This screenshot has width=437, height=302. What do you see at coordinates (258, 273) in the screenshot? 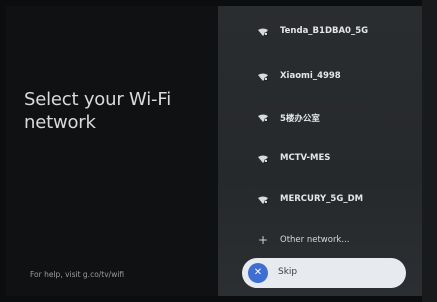
I see `close-icon: ✕` at bounding box center [258, 273].